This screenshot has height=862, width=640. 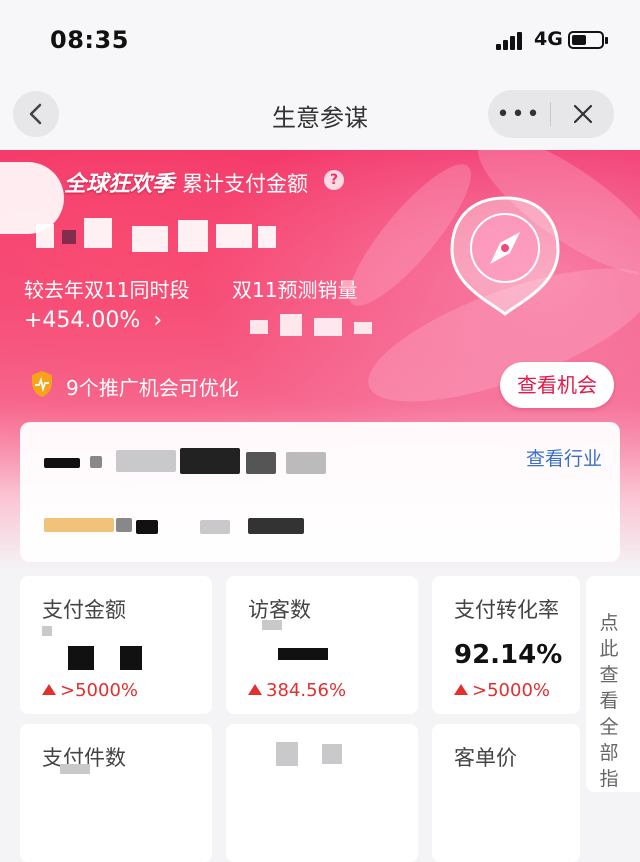 I want to click on metric-card-conversion-rate: 支付转化率 92.14% >5000%, so click(x=506, y=645).